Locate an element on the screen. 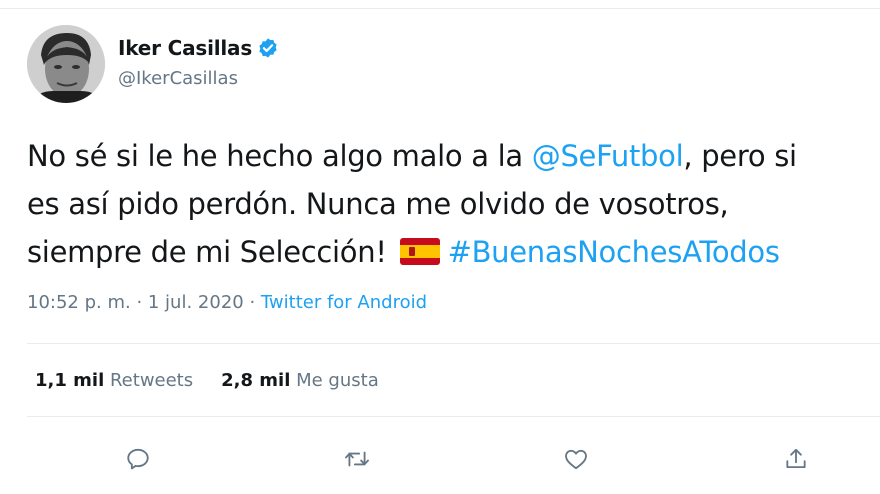 Image resolution: width=880 pixels, height=494 pixels. like-icon is located at coordinates (576, 459).